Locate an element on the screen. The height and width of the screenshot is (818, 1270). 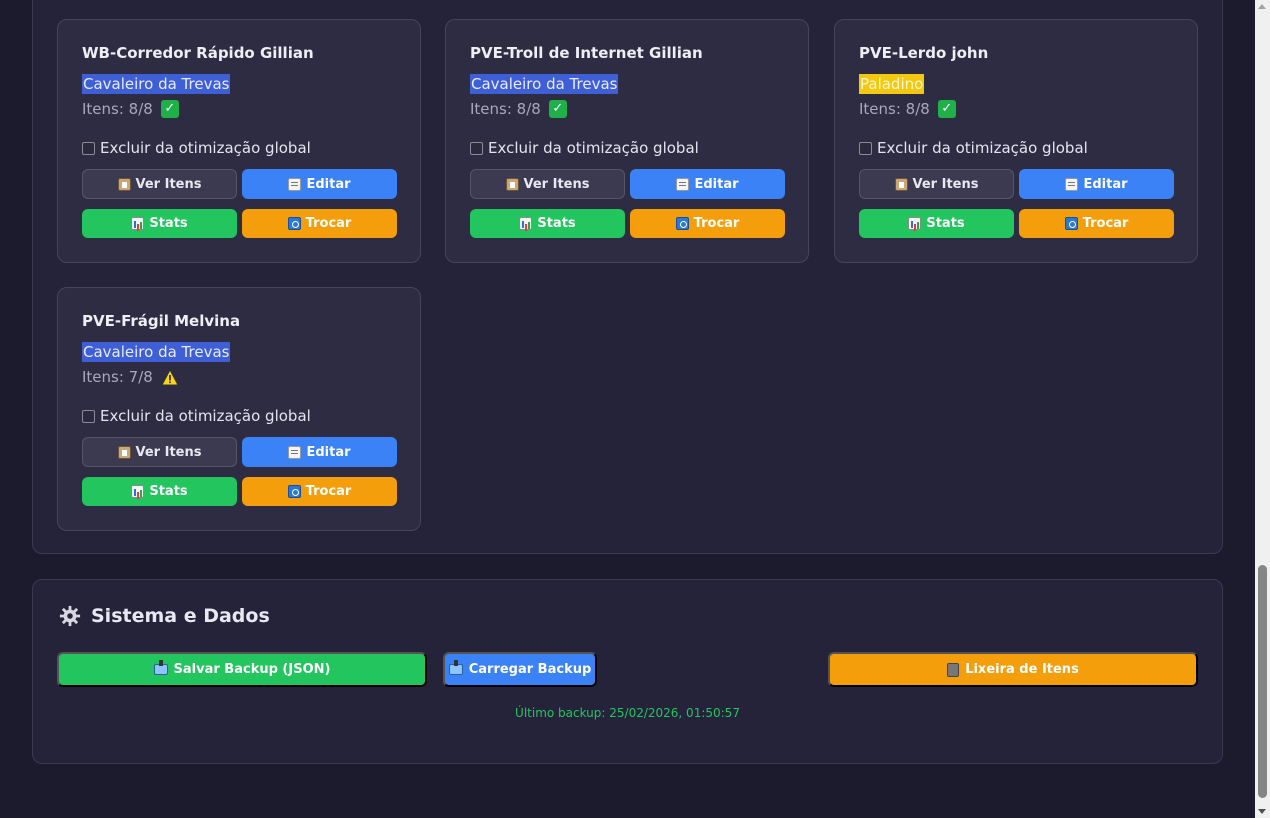
system-section-title: Sistema e Dados is located at coordinates (164, 616).